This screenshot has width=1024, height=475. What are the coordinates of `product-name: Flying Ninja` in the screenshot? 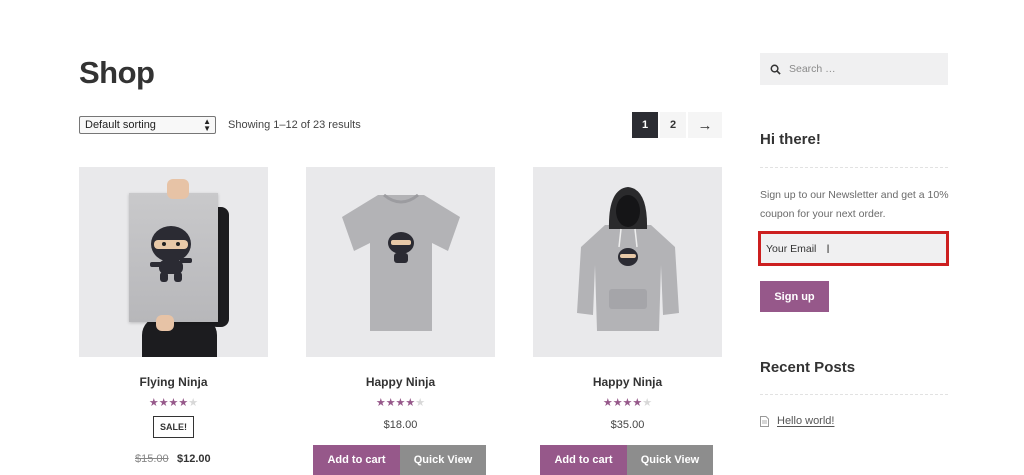 It's located at (173, 382).